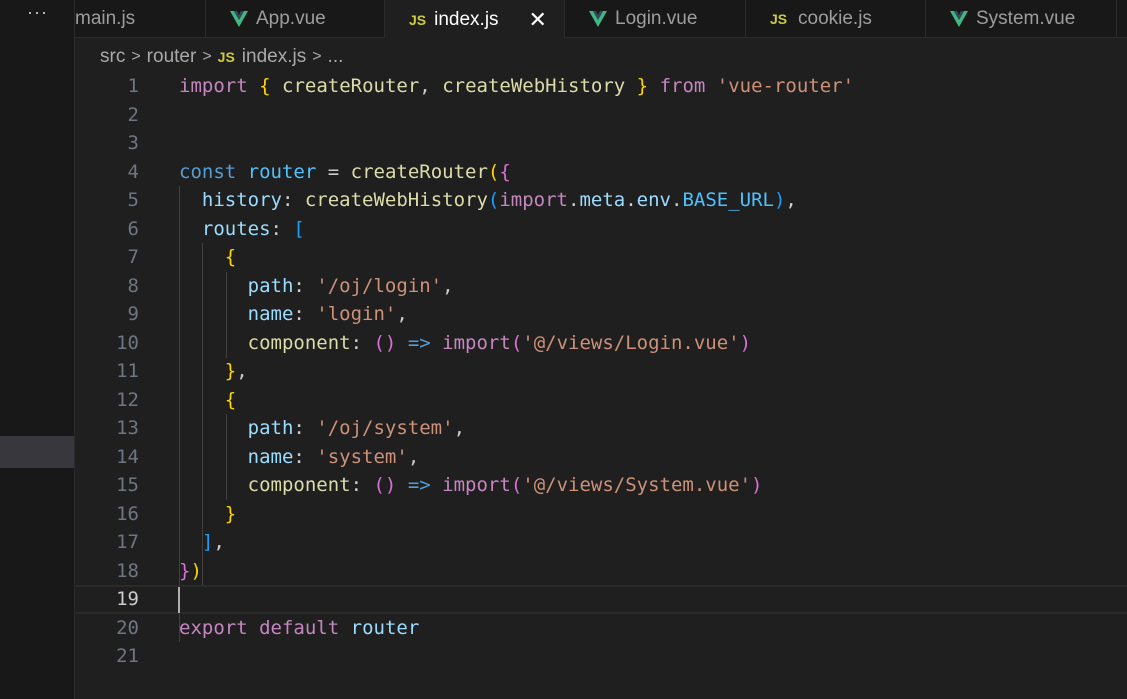 This screenshot has width=1127, height=699. What do you see at coordinates (133, 257) in the screenshot?
I see `line-number: 7` at bounding box center [133, 257].